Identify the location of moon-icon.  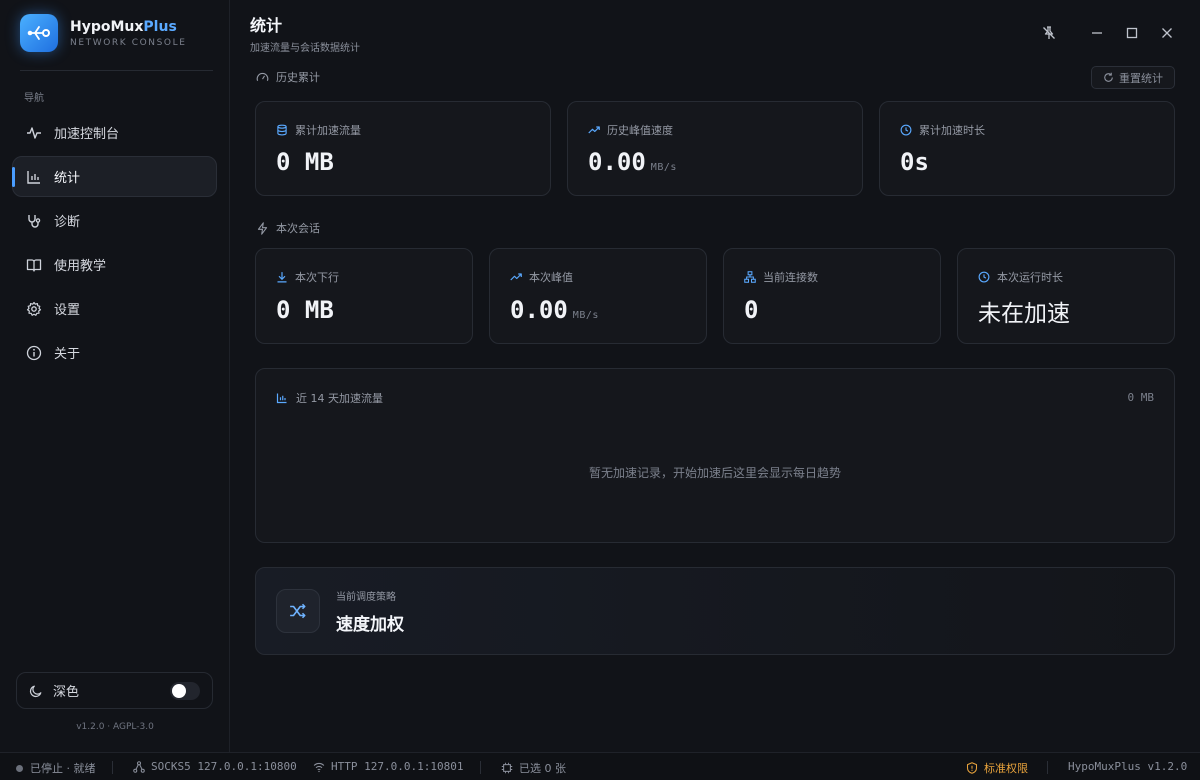
(36, 691).